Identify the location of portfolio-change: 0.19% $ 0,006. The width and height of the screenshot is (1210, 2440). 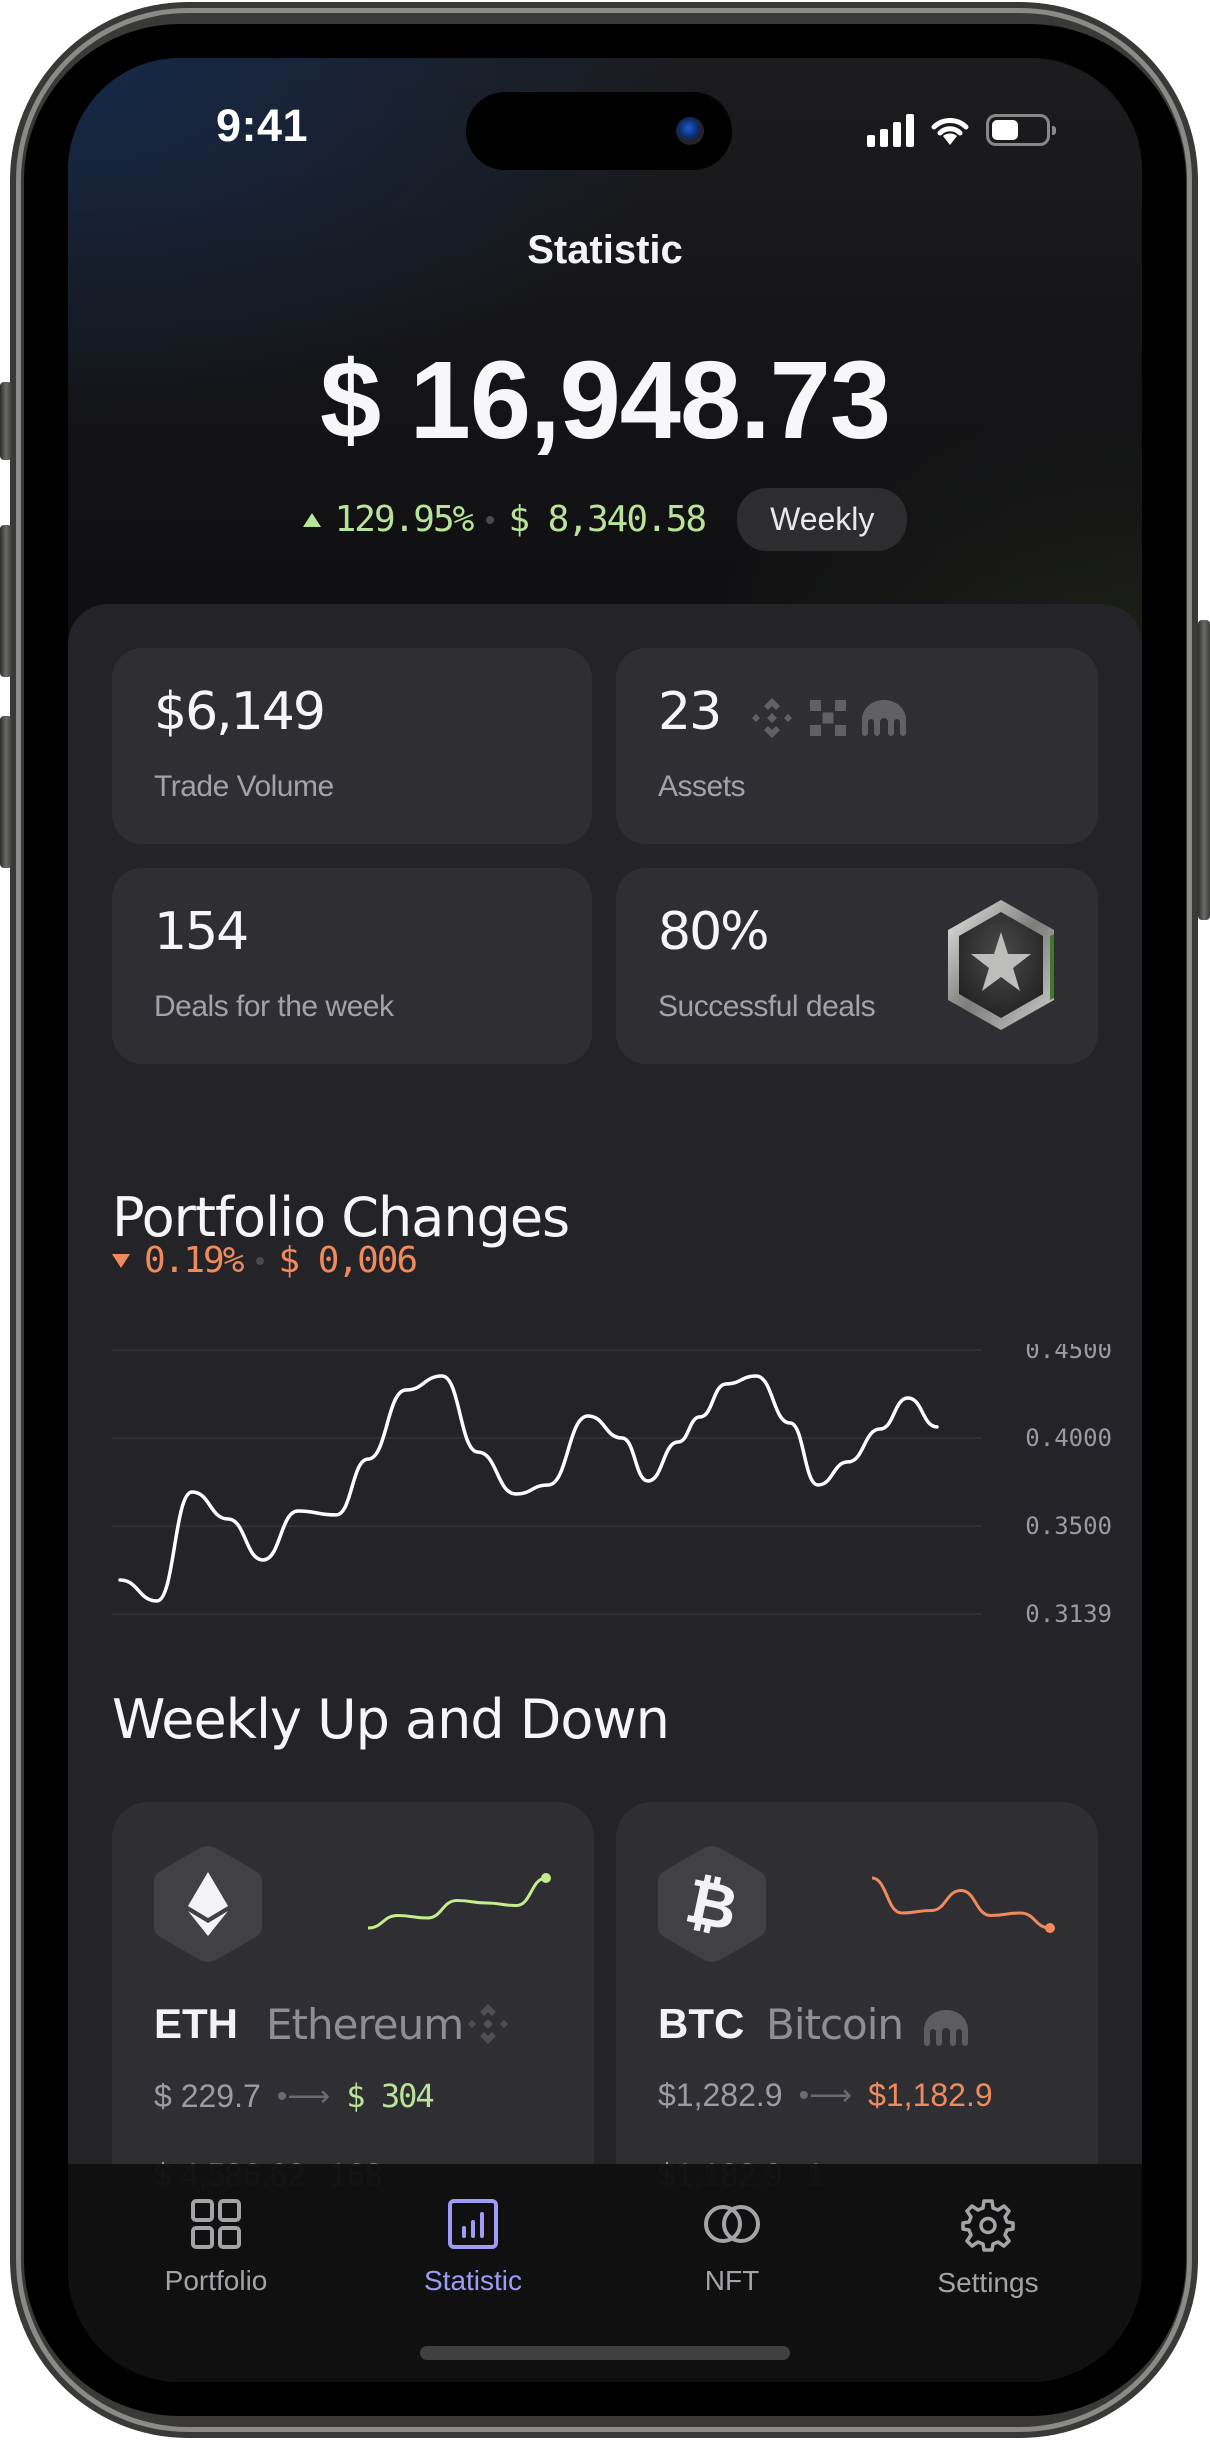
(265, 1260).